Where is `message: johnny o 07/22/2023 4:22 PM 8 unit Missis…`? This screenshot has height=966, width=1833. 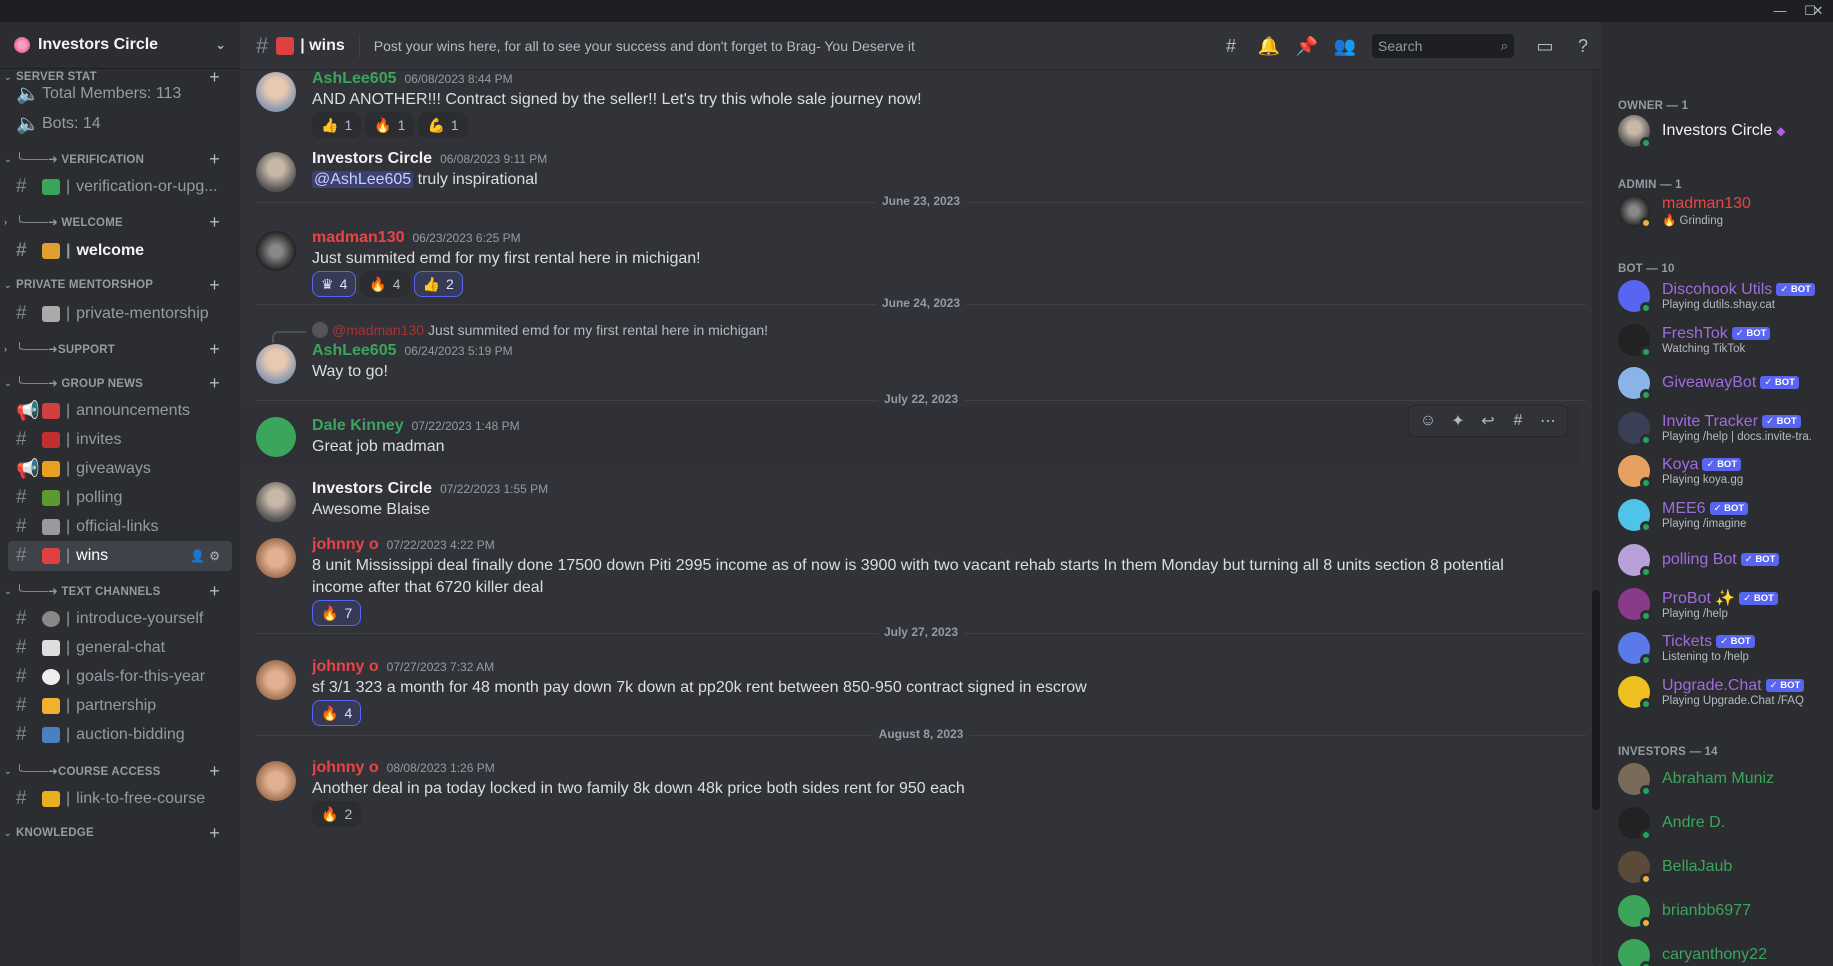 message: johnny o 07/22/2023 4:22 PM 8 unit Missis… is located at coordinates (910, 581).